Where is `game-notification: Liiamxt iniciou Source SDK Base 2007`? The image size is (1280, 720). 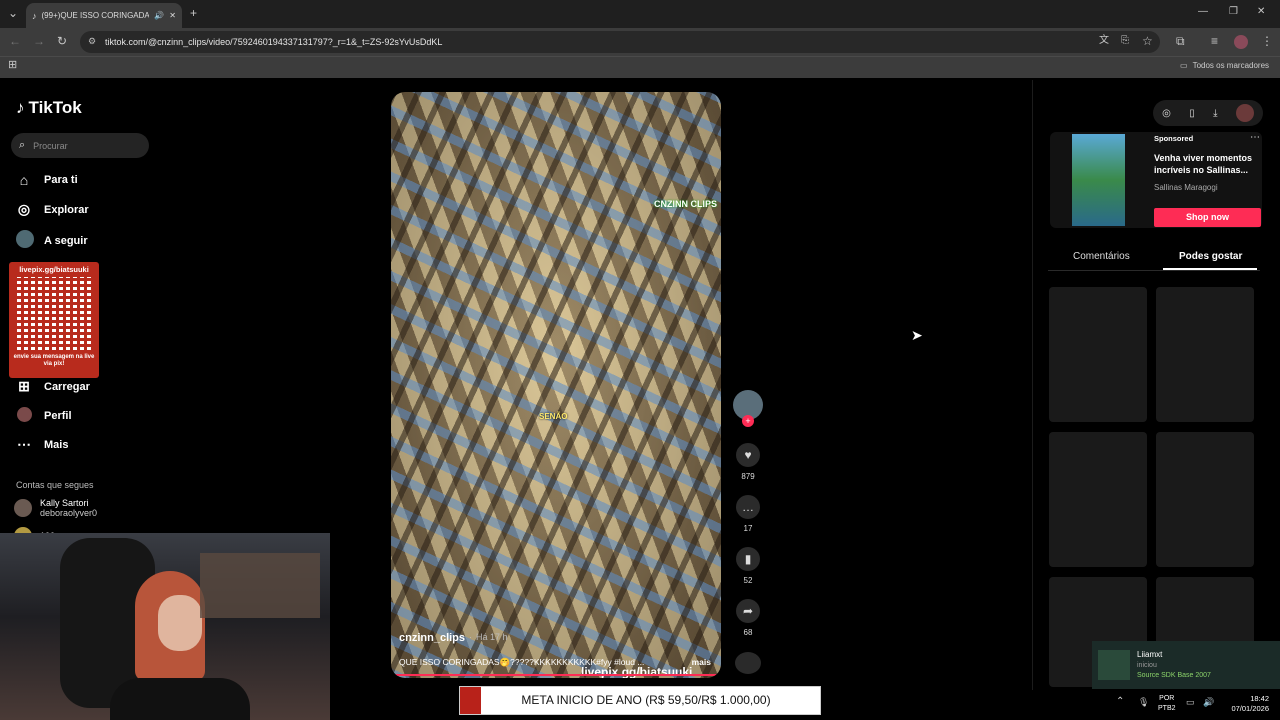
game-notification: Liiamxt iniciou Source SDK Base 2007 is located at coordinates (1186, 665).